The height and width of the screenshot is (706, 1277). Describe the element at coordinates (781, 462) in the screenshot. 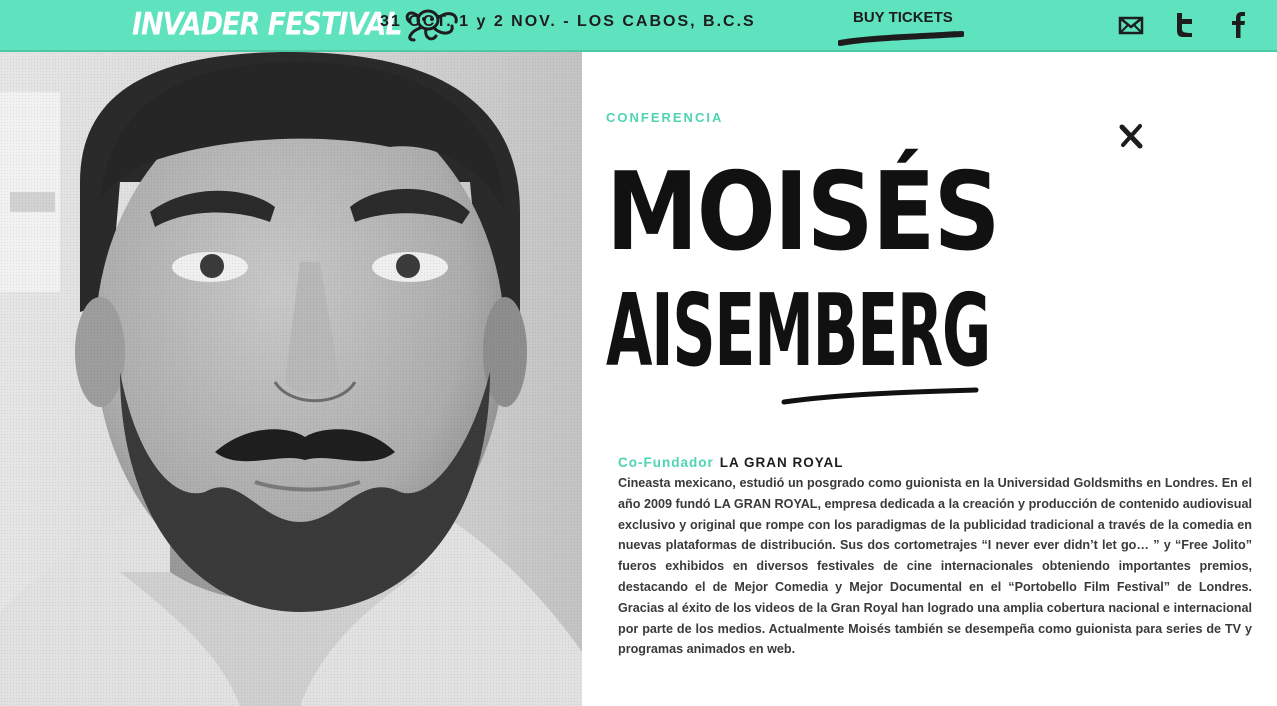

I see `role-company: LA GRAN ROYAL` at that location.